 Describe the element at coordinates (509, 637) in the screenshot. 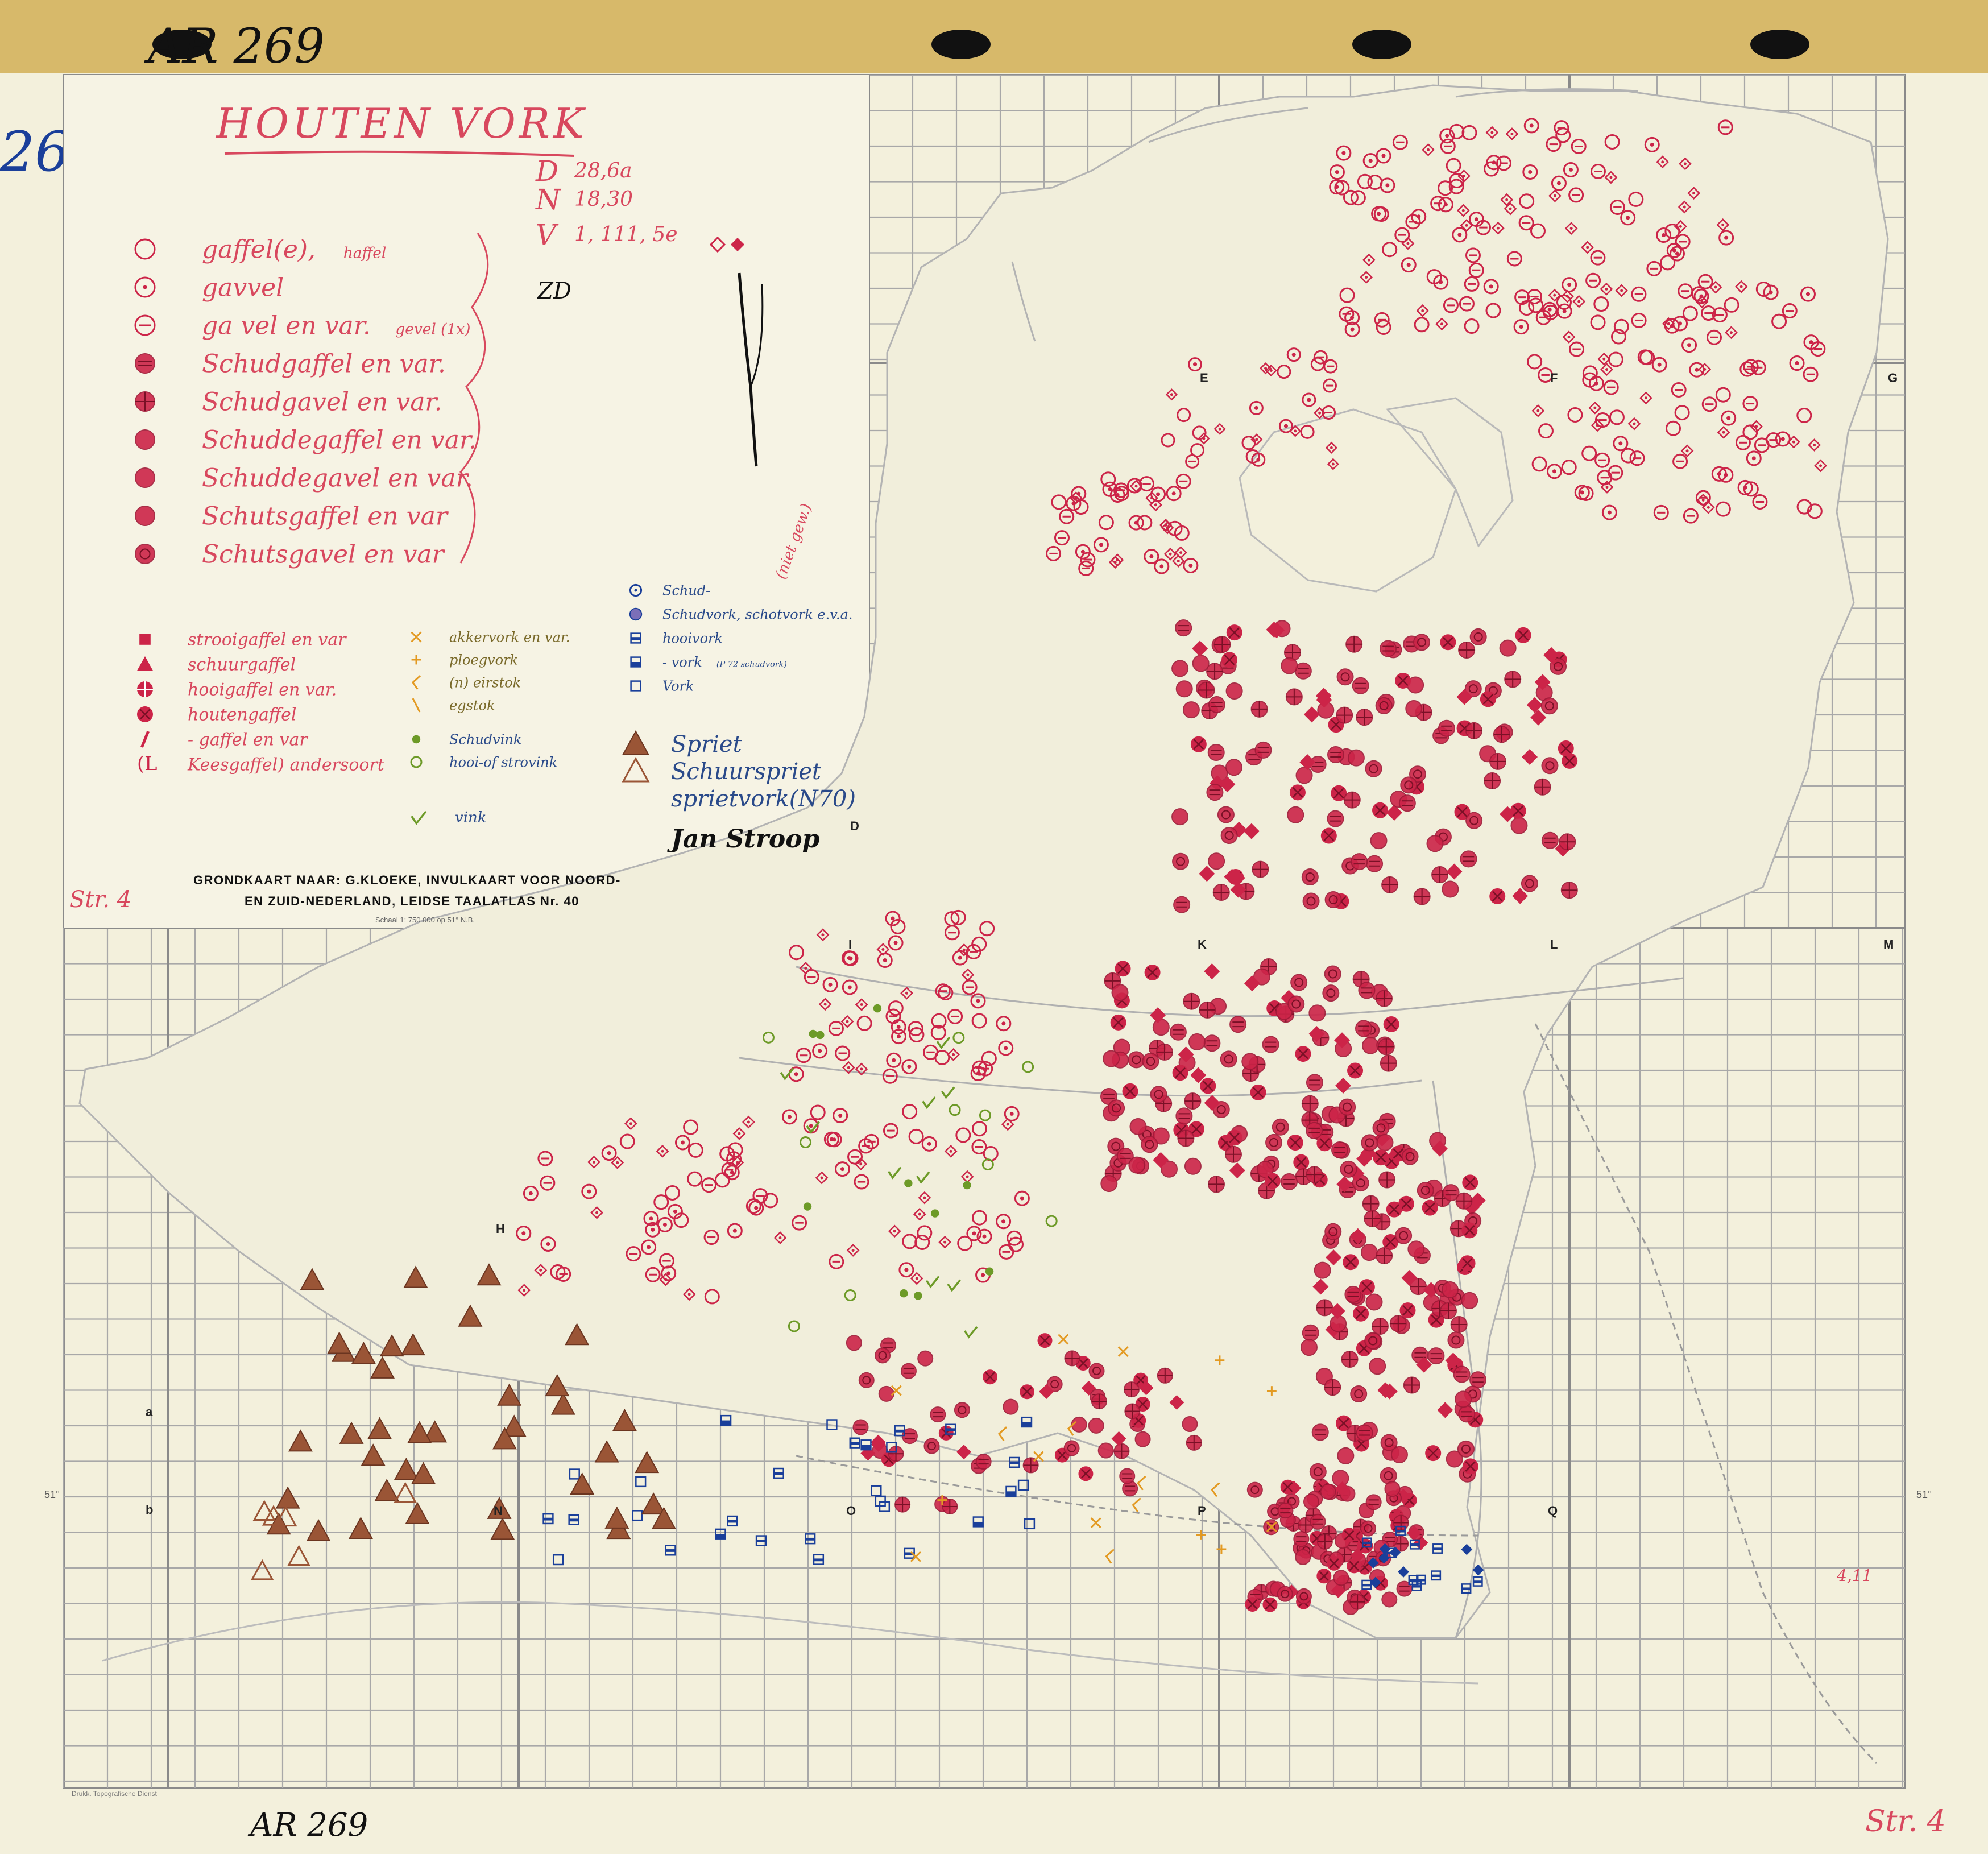

I see `legend-label: akkervork en var.` at that location.